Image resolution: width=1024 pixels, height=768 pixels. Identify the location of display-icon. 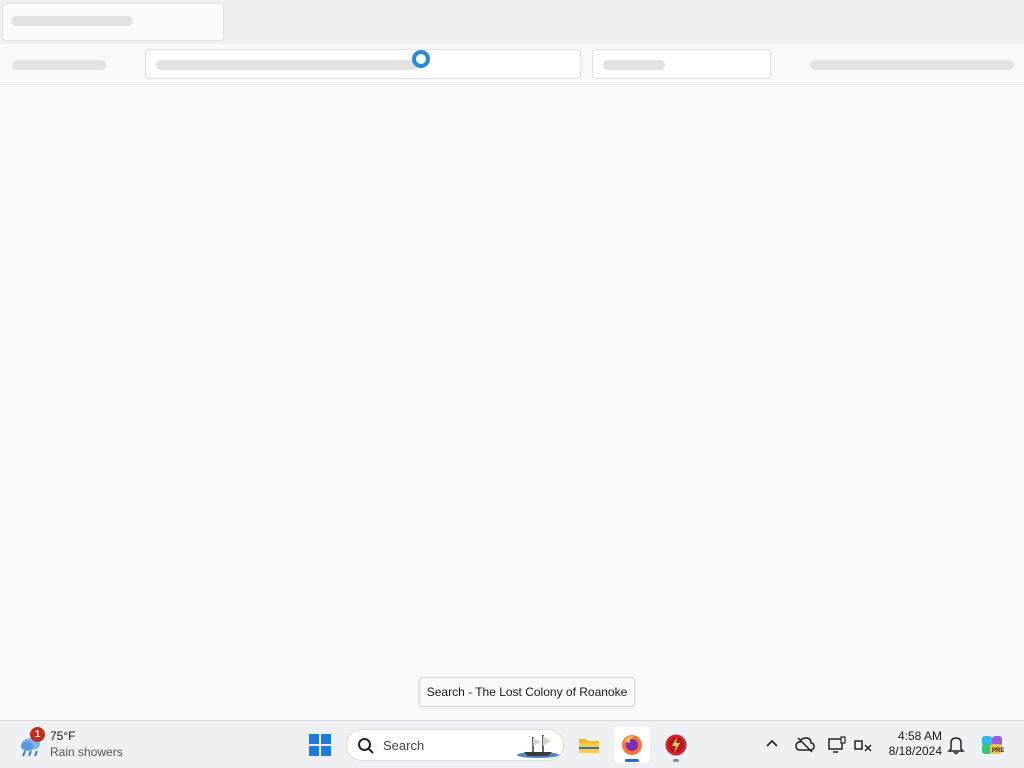
(837, 745).